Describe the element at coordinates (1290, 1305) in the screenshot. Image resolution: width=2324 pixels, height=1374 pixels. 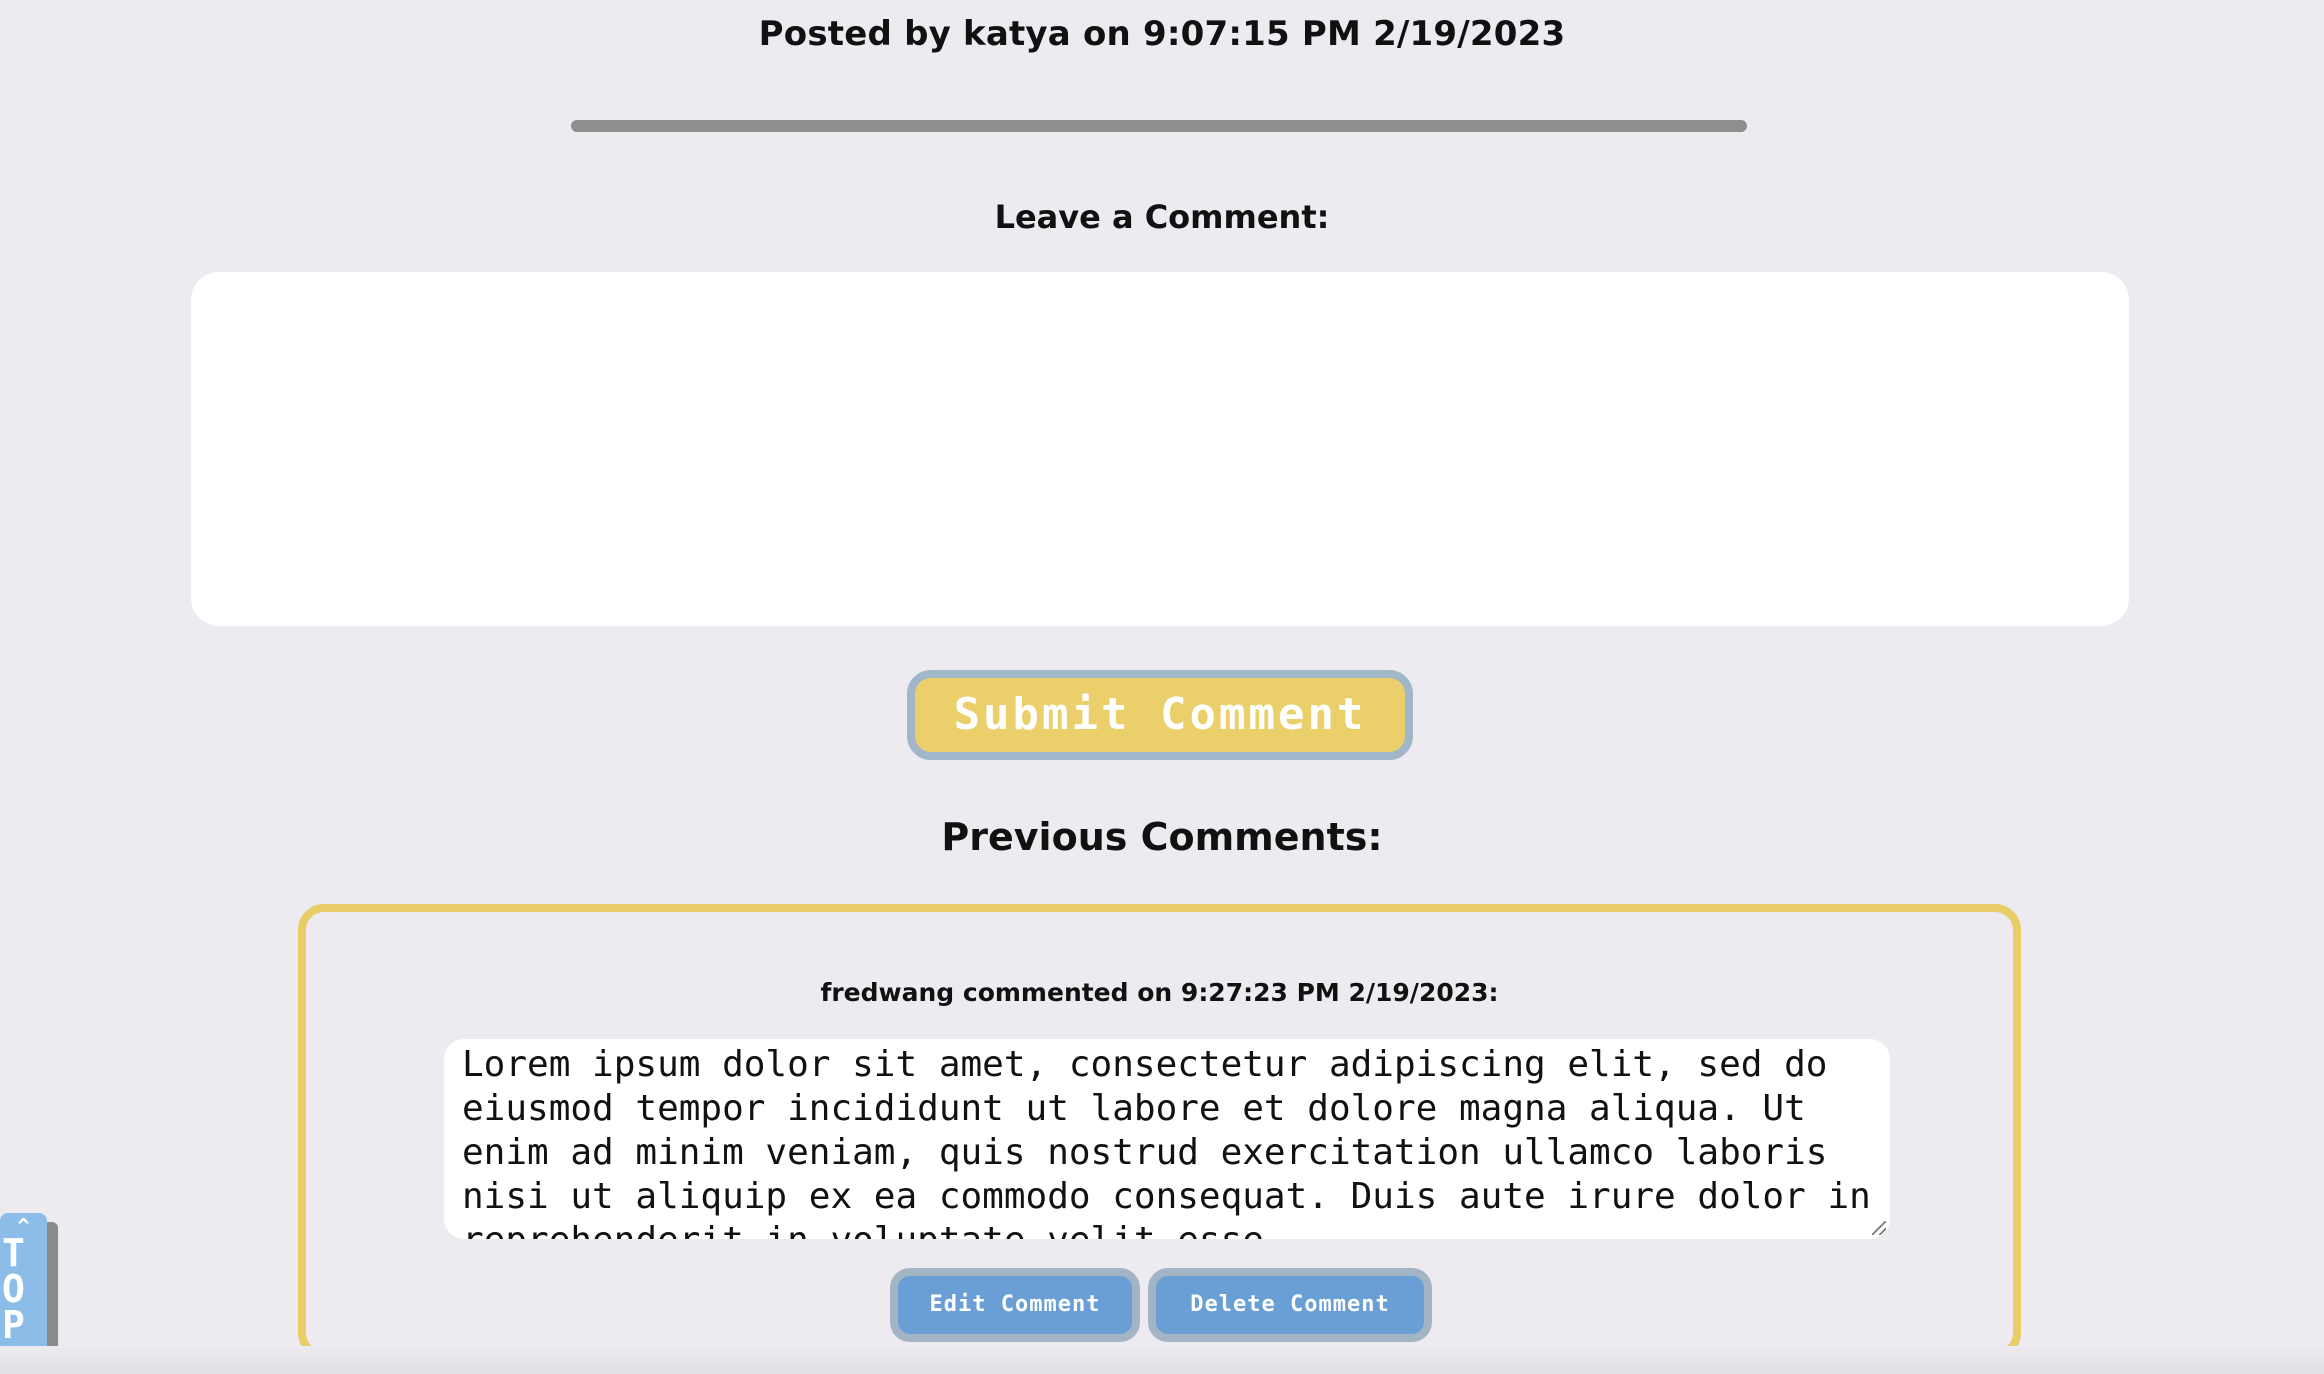
I see `delete-comment-button: Delete Comment` at that location.